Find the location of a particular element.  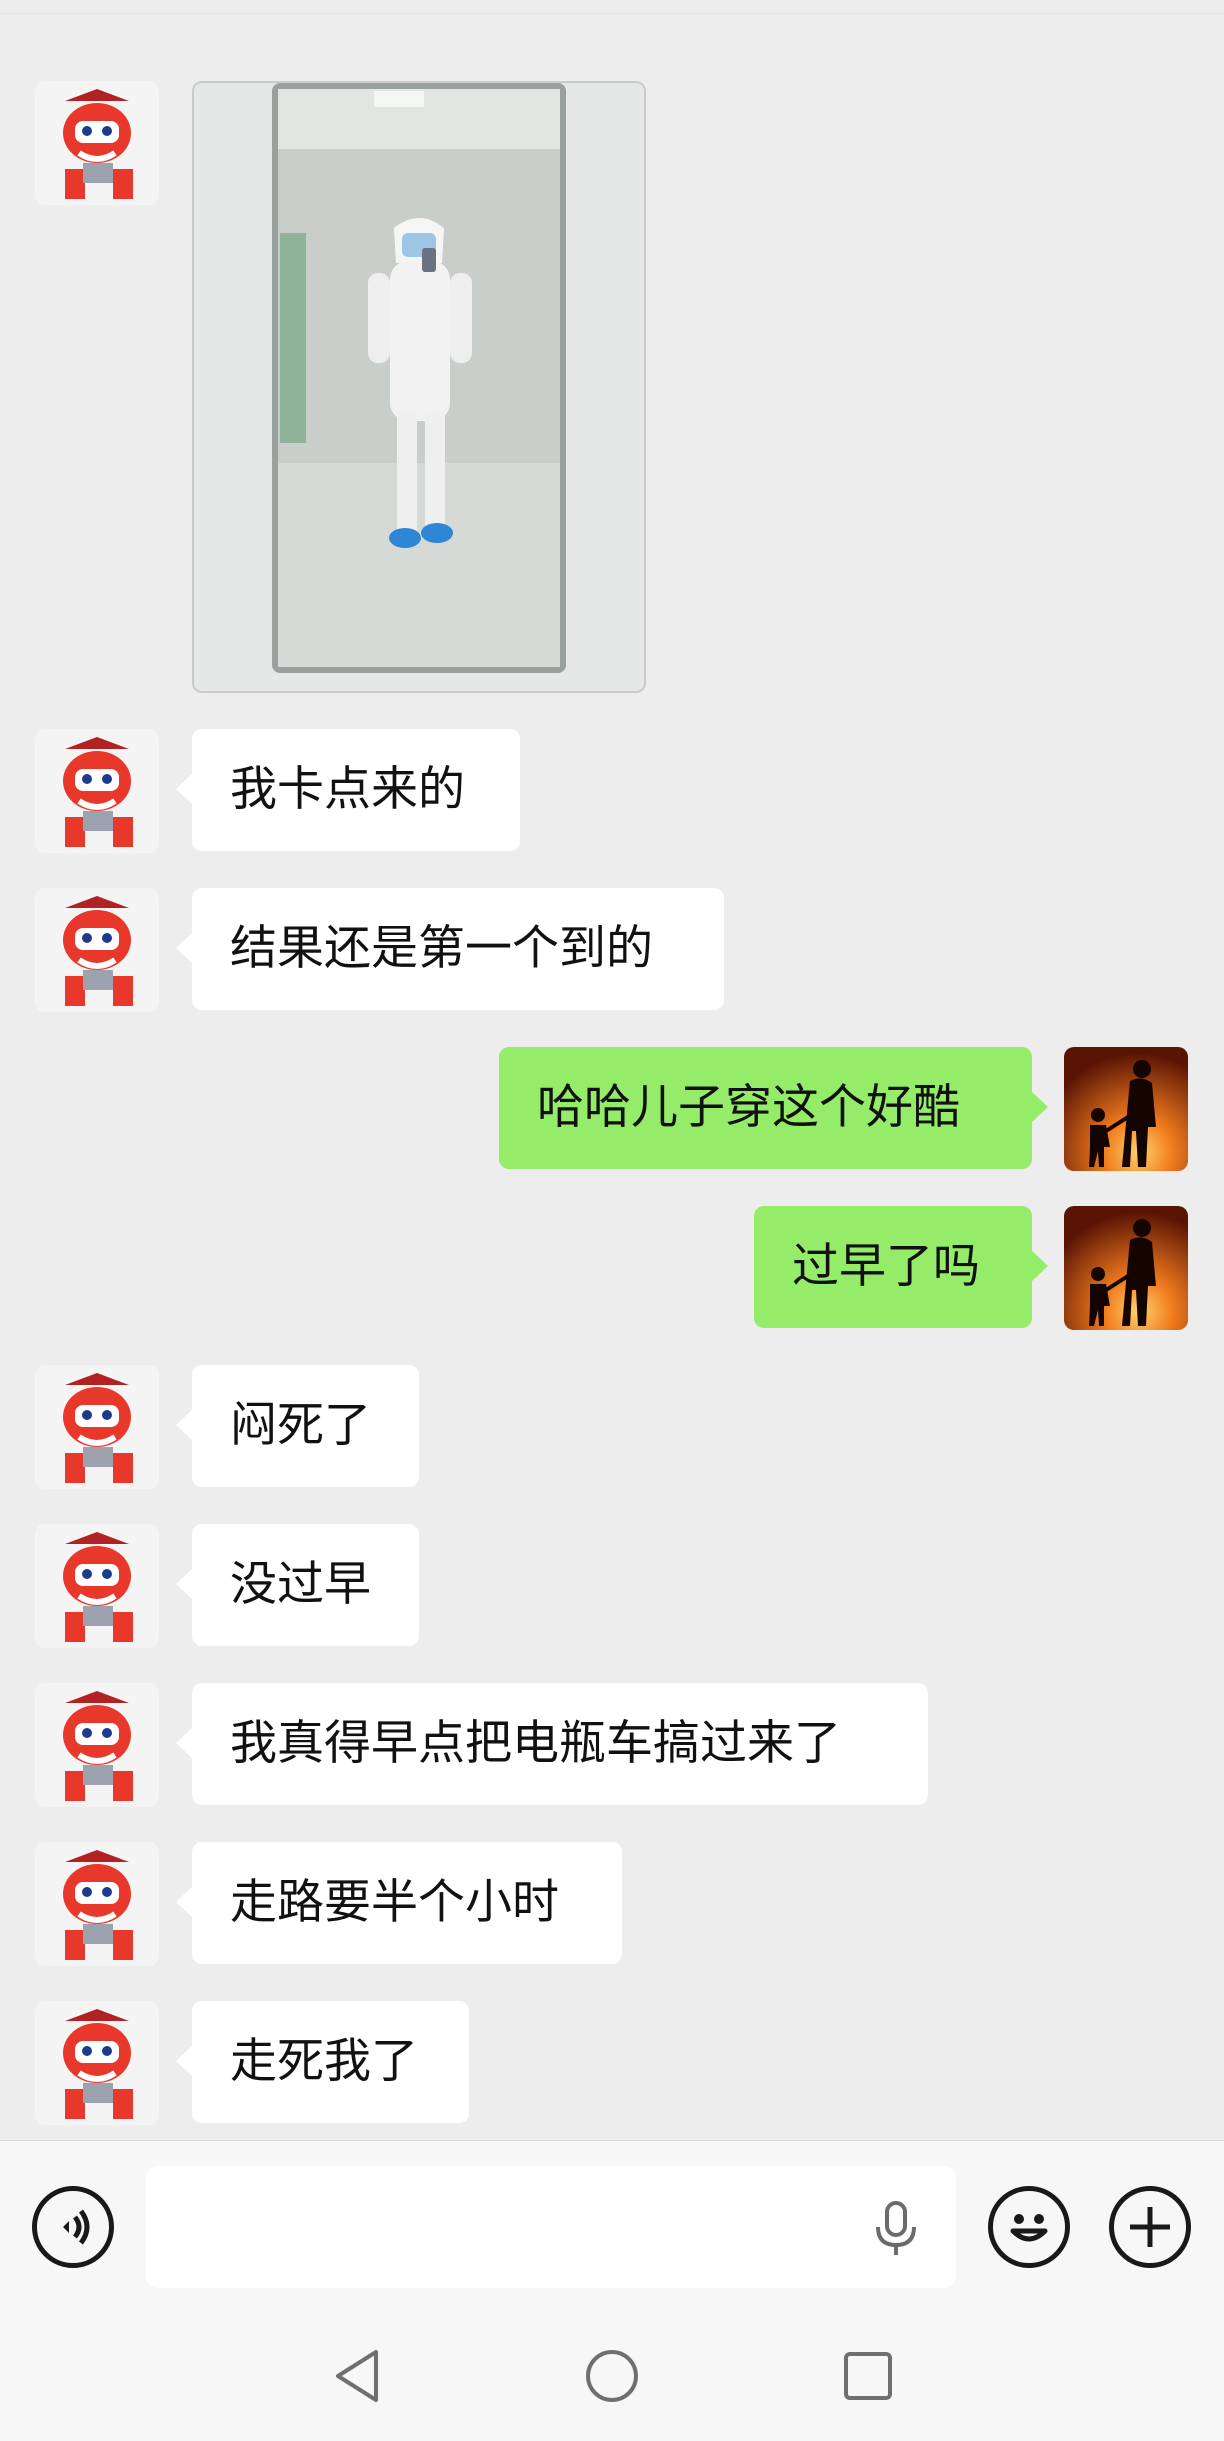

incoming-message-bubble: 结果还是第一个到的 is located at coordinates (450, 949).